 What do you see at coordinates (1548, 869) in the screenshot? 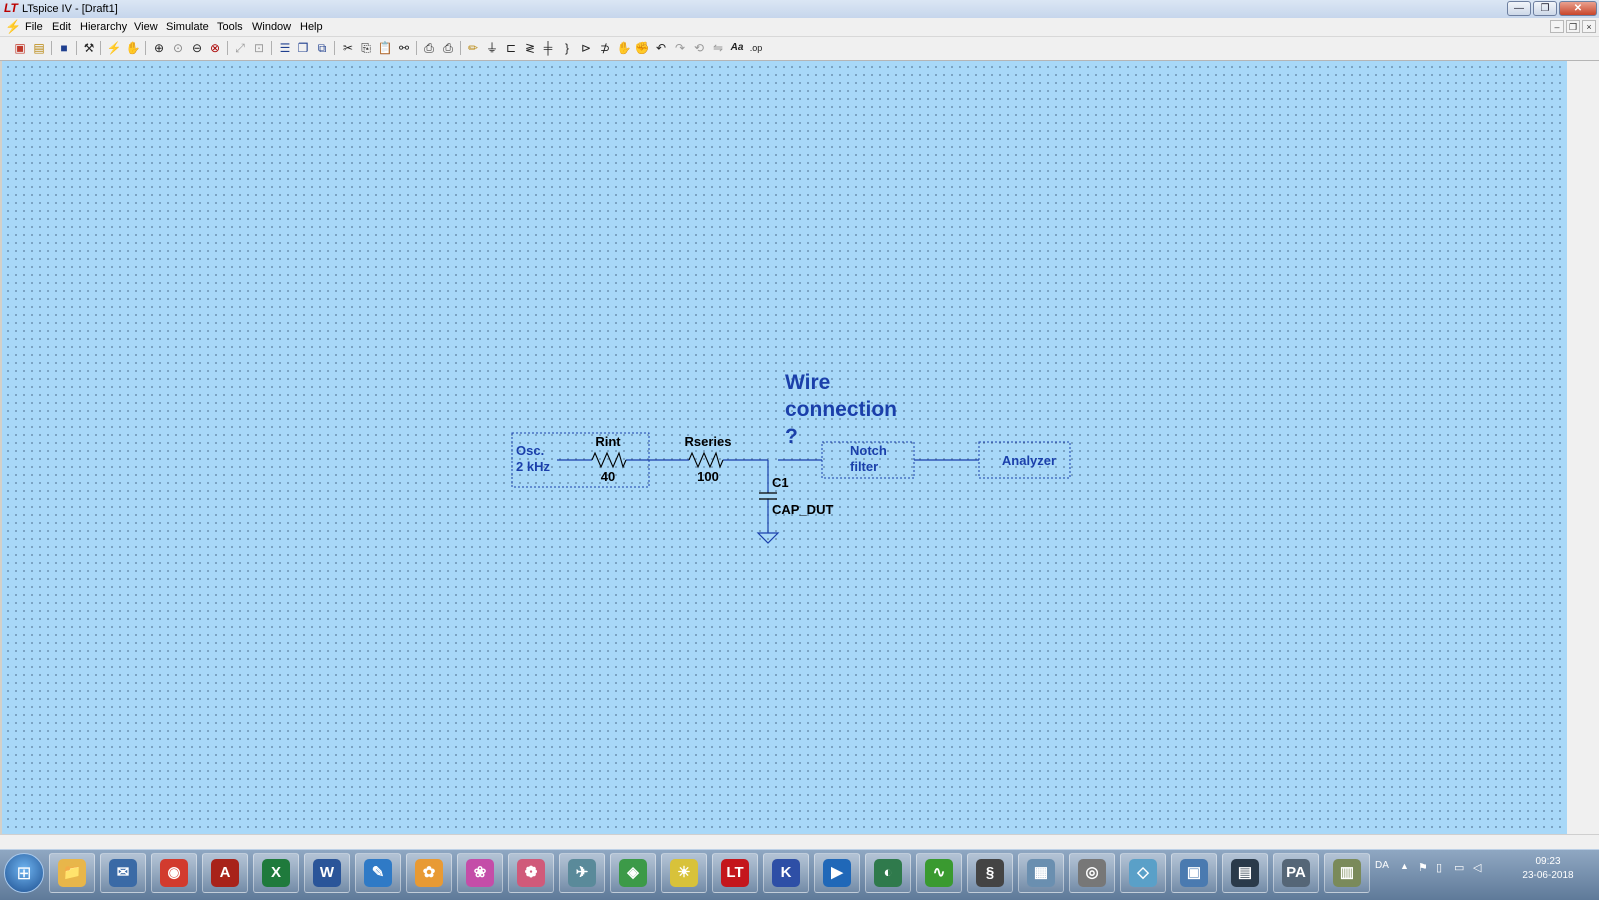
I see `clock: 09:23 23-06-2018` at bounding box center [1548, 869].